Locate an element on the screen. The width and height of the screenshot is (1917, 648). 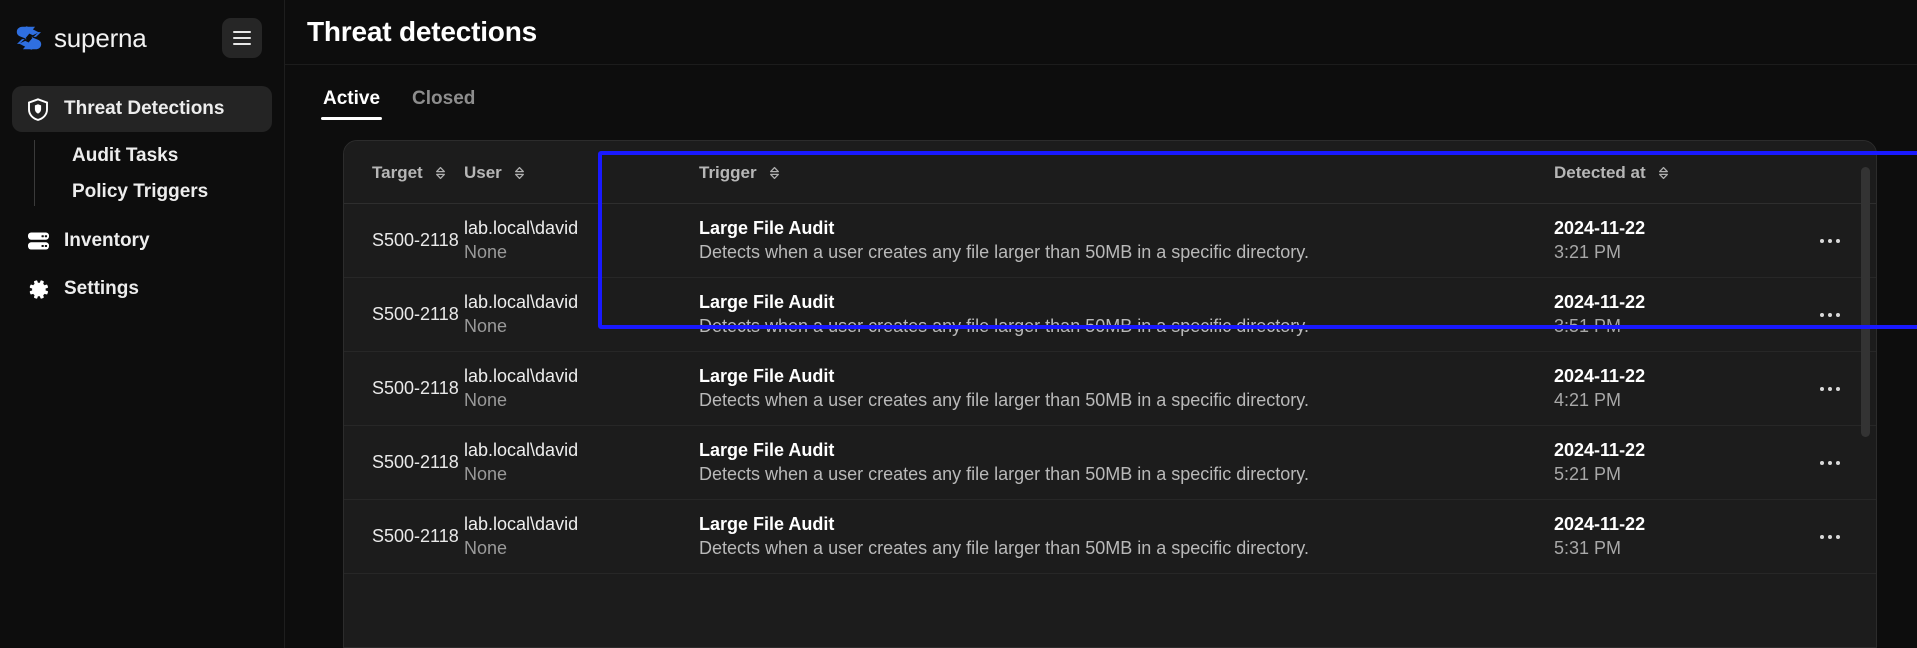
gear-icon is located at coordinates (38, 289).